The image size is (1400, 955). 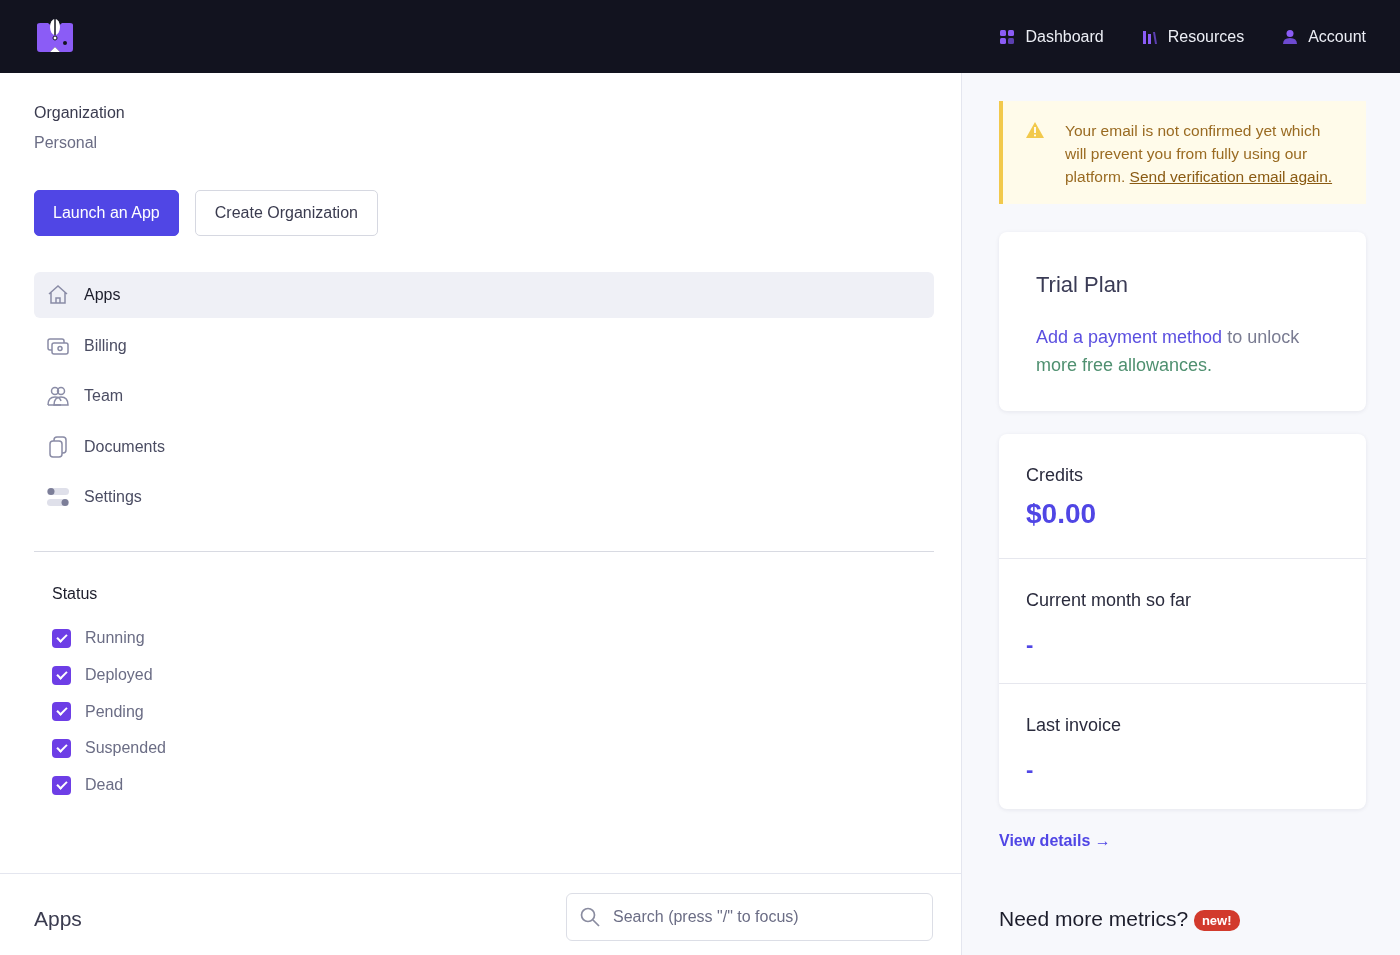 I want to click on sidebar-item: Apps, so click(x=484, y=295).